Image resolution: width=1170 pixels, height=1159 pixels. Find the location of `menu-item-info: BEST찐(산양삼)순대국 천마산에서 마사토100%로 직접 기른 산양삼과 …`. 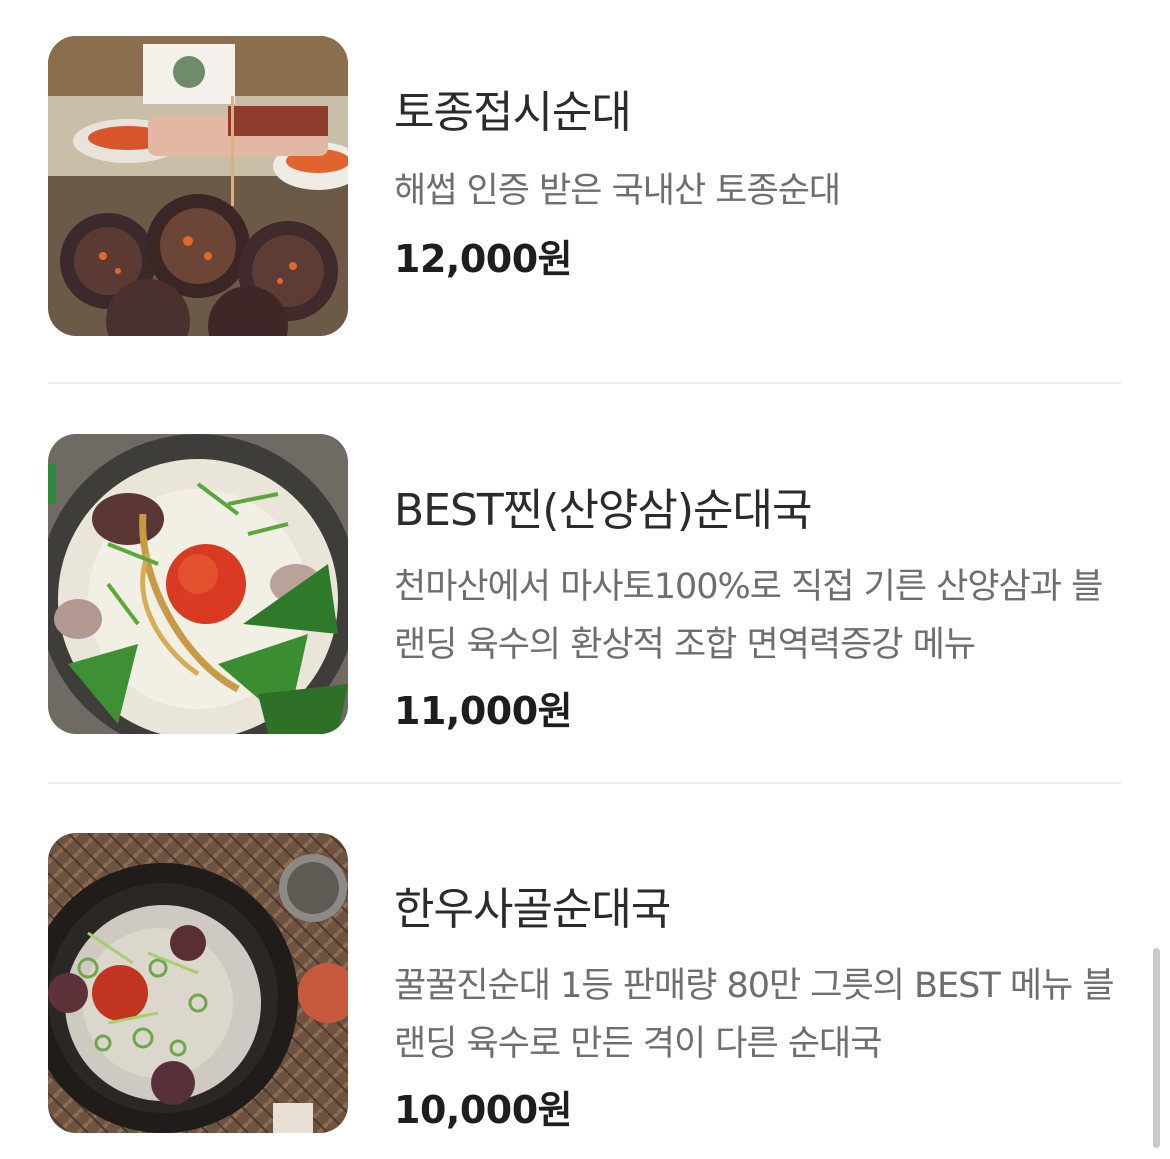

menu-item-info: BEST찐(산양삼)순대국 천마산에서 마사토100%로 직접 기른 산양삼과 … is located at coordinates (758, 609).